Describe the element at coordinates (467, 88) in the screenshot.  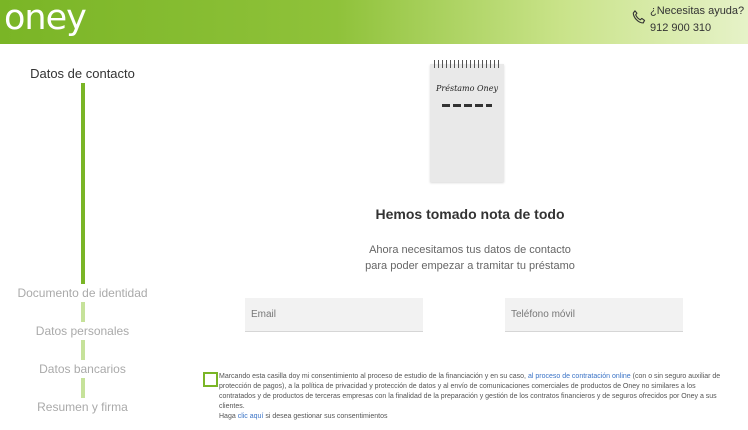
I see `notepad-title: Préstamo Oney` at that location.